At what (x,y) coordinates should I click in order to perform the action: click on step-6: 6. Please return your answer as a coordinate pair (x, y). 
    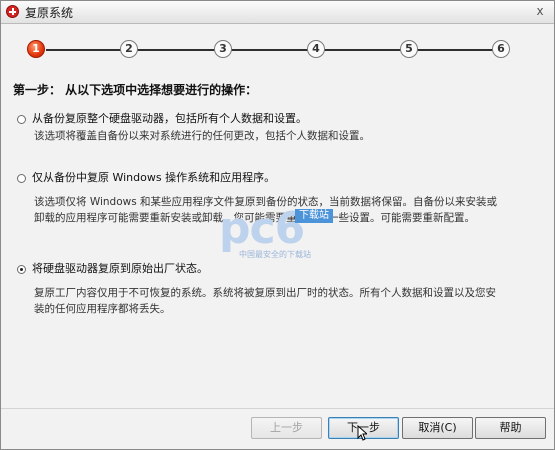
    Looking at the image, I should click on (501, 49).